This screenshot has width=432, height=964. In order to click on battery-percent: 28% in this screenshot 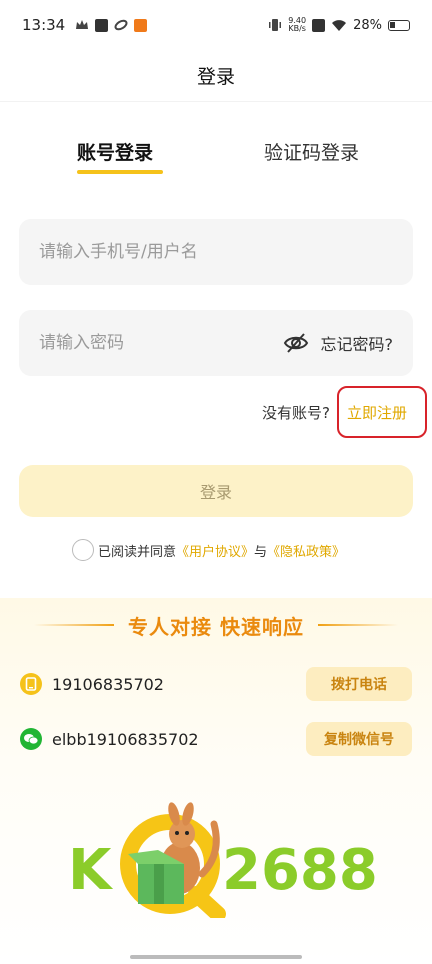, I will do `click(367, 25)`.